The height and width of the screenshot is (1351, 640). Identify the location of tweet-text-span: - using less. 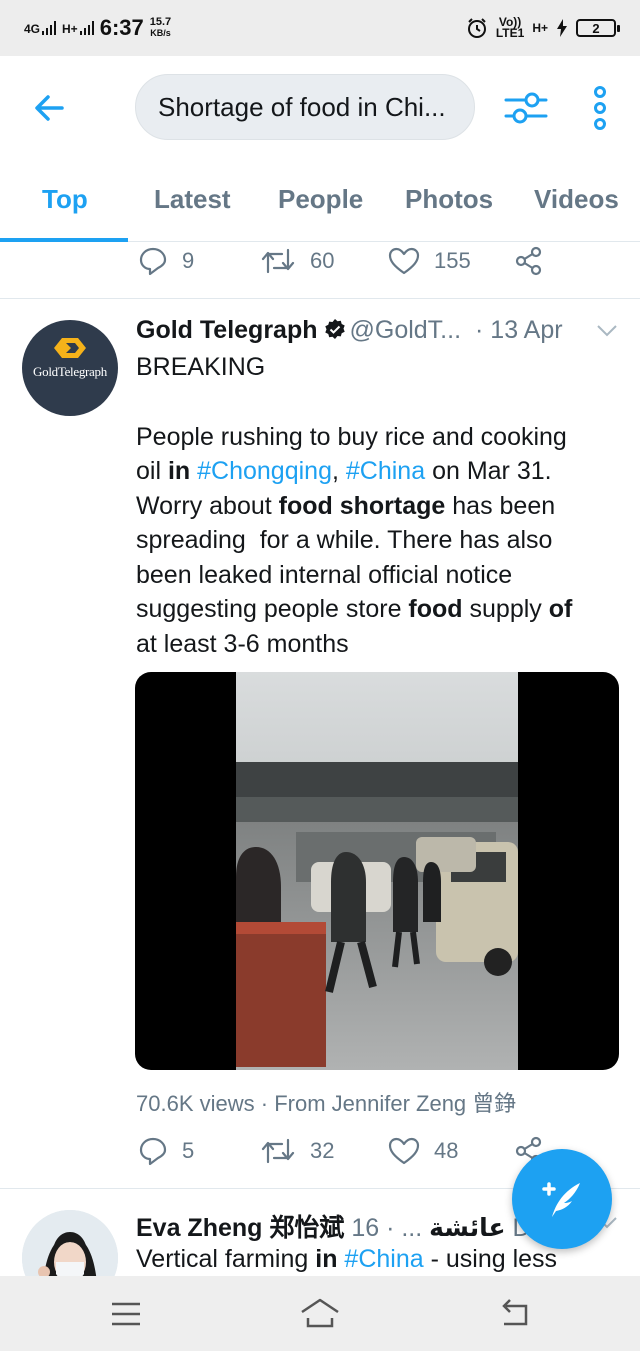
(490, 1259).